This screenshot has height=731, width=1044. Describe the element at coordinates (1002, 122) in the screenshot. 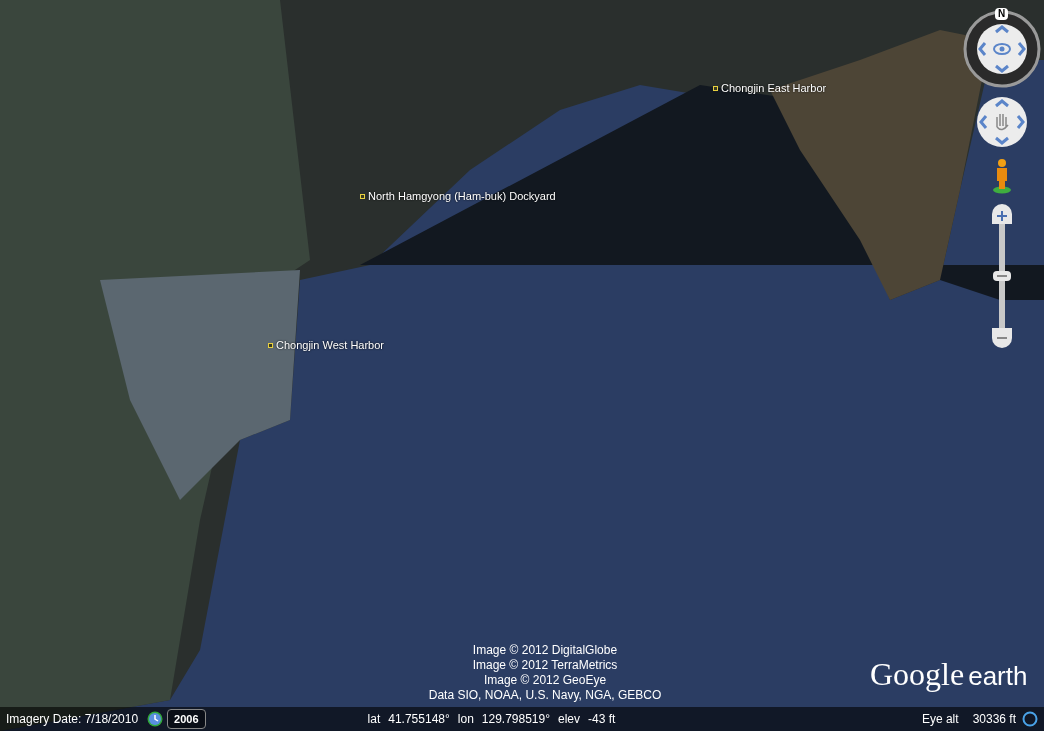

I see `pan-joystick-icon` at that location.